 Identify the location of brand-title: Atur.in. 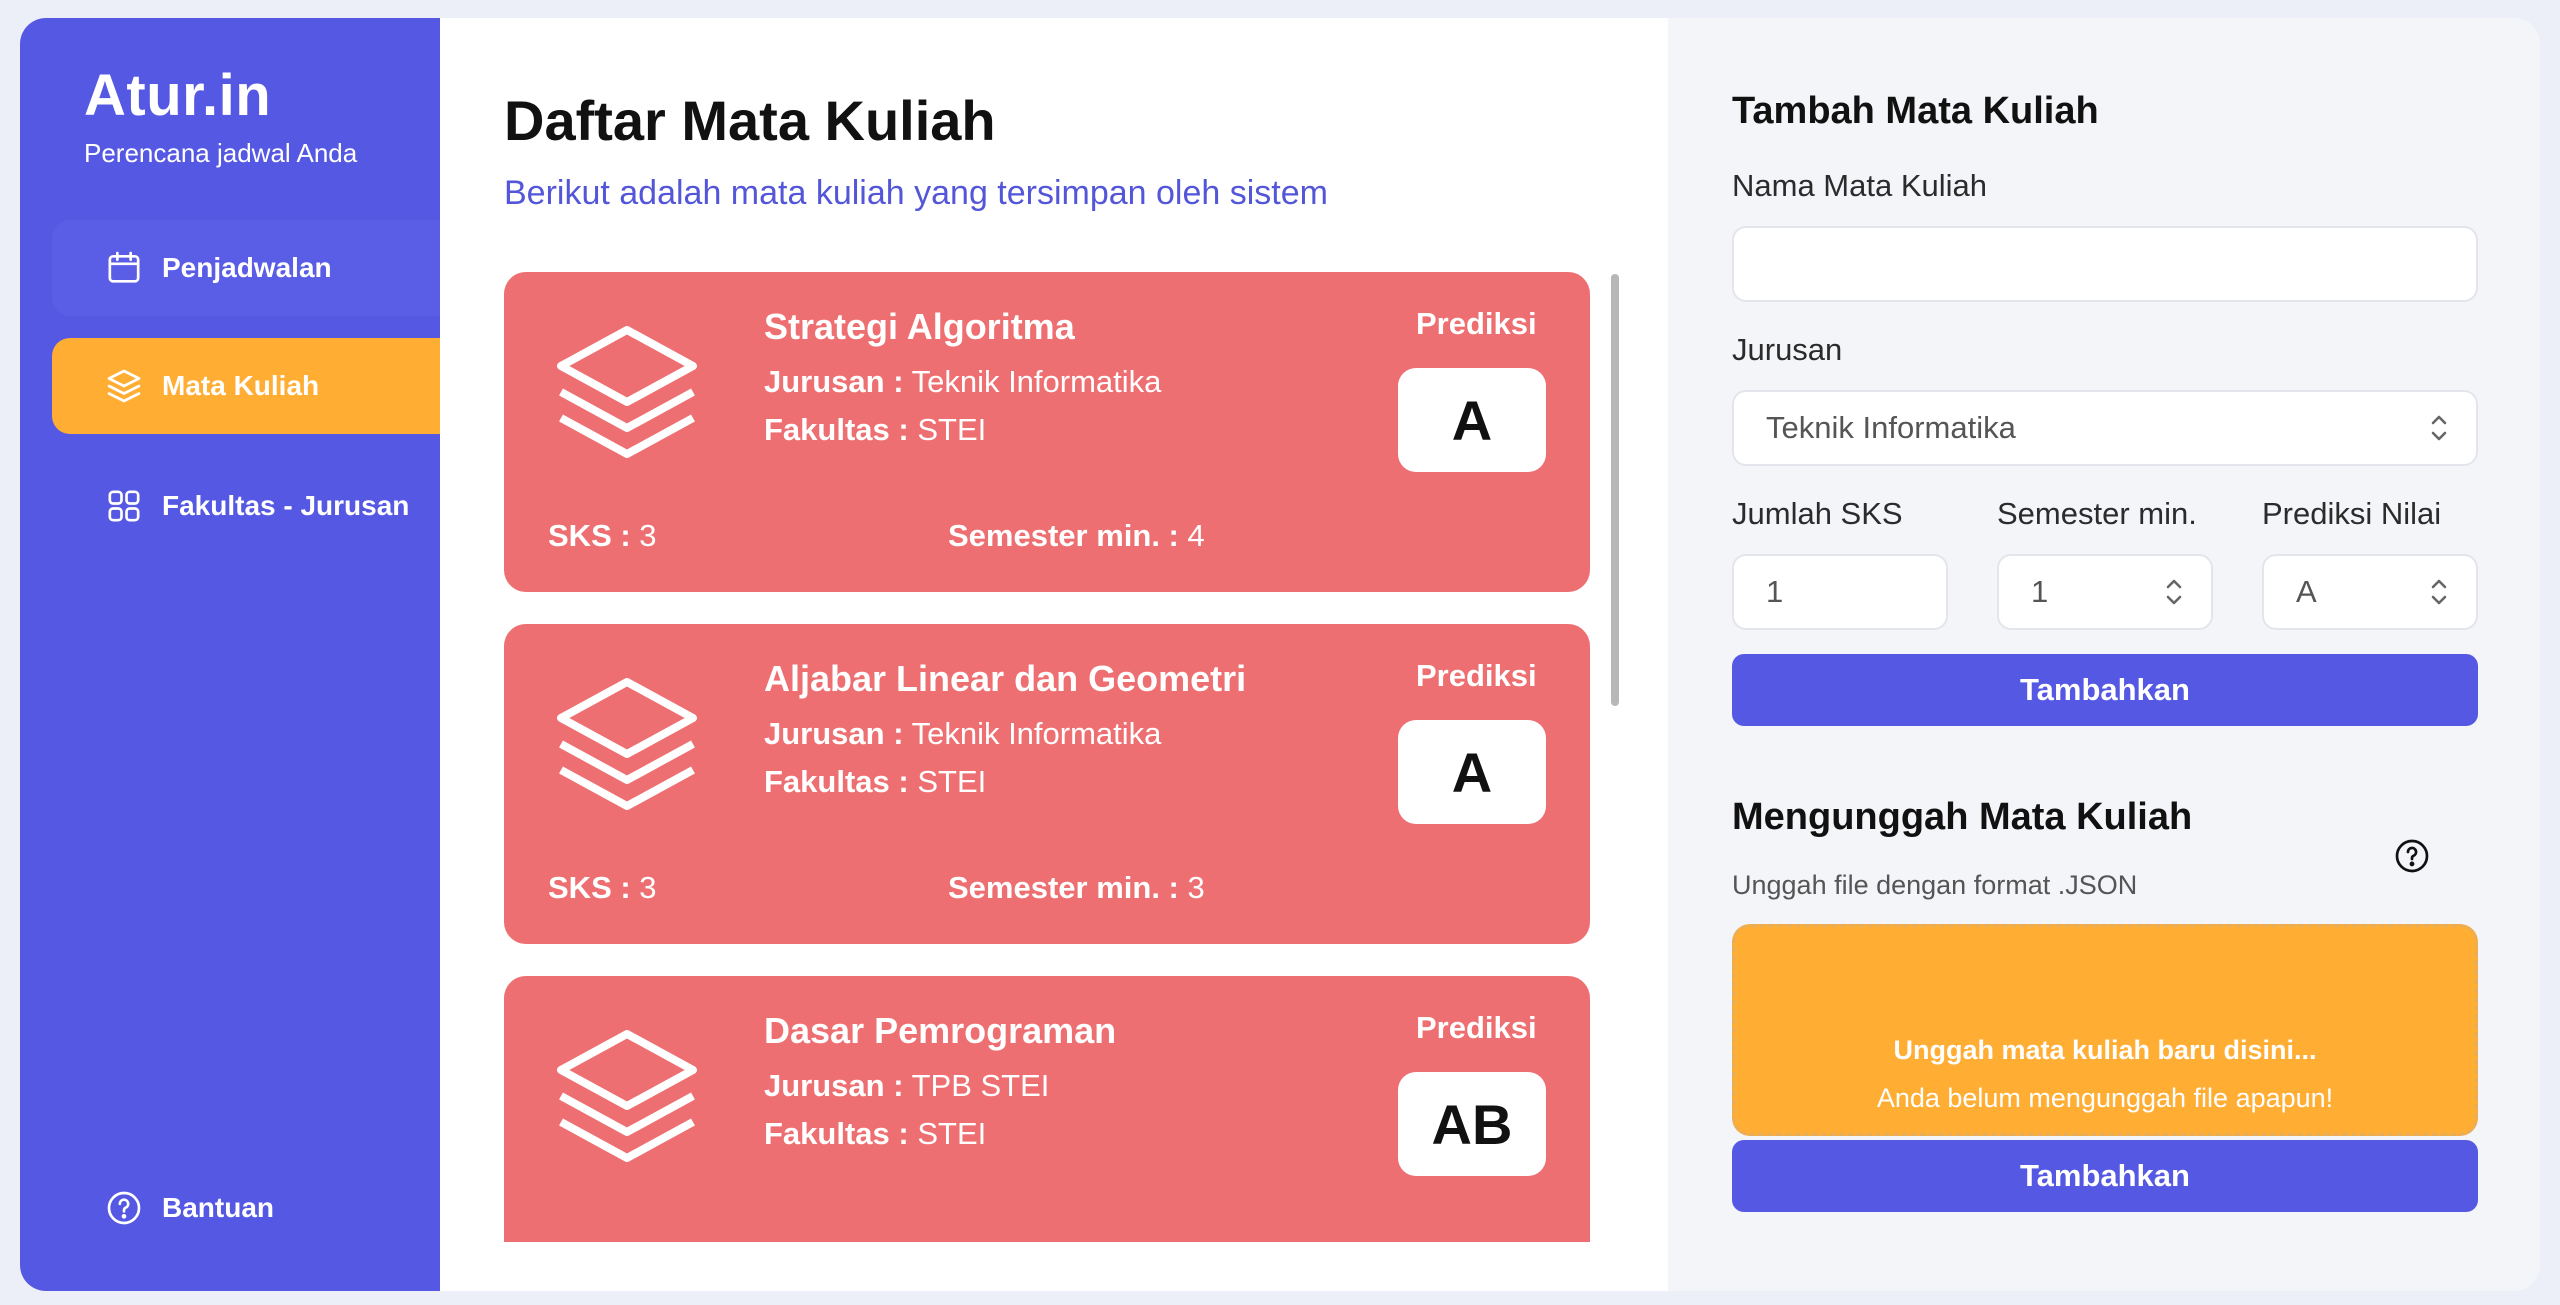
(178, 95).